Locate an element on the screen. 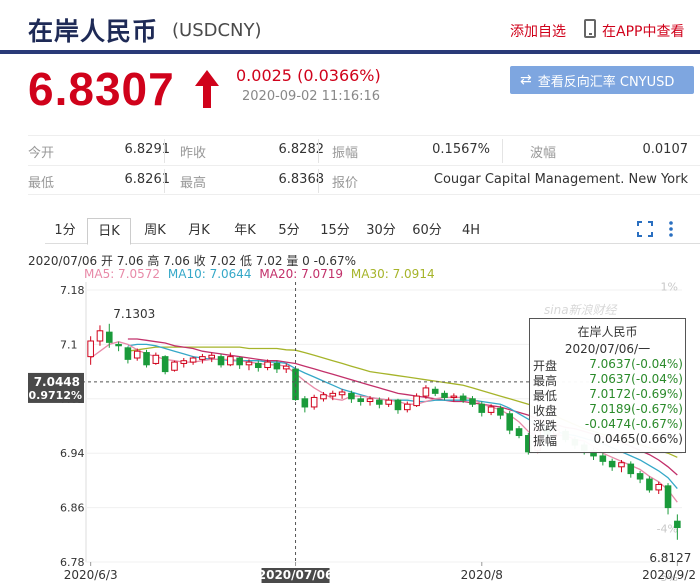  tooltip-row: 最低 7.0172(-0.69%) is located at coordinates (608, 395).